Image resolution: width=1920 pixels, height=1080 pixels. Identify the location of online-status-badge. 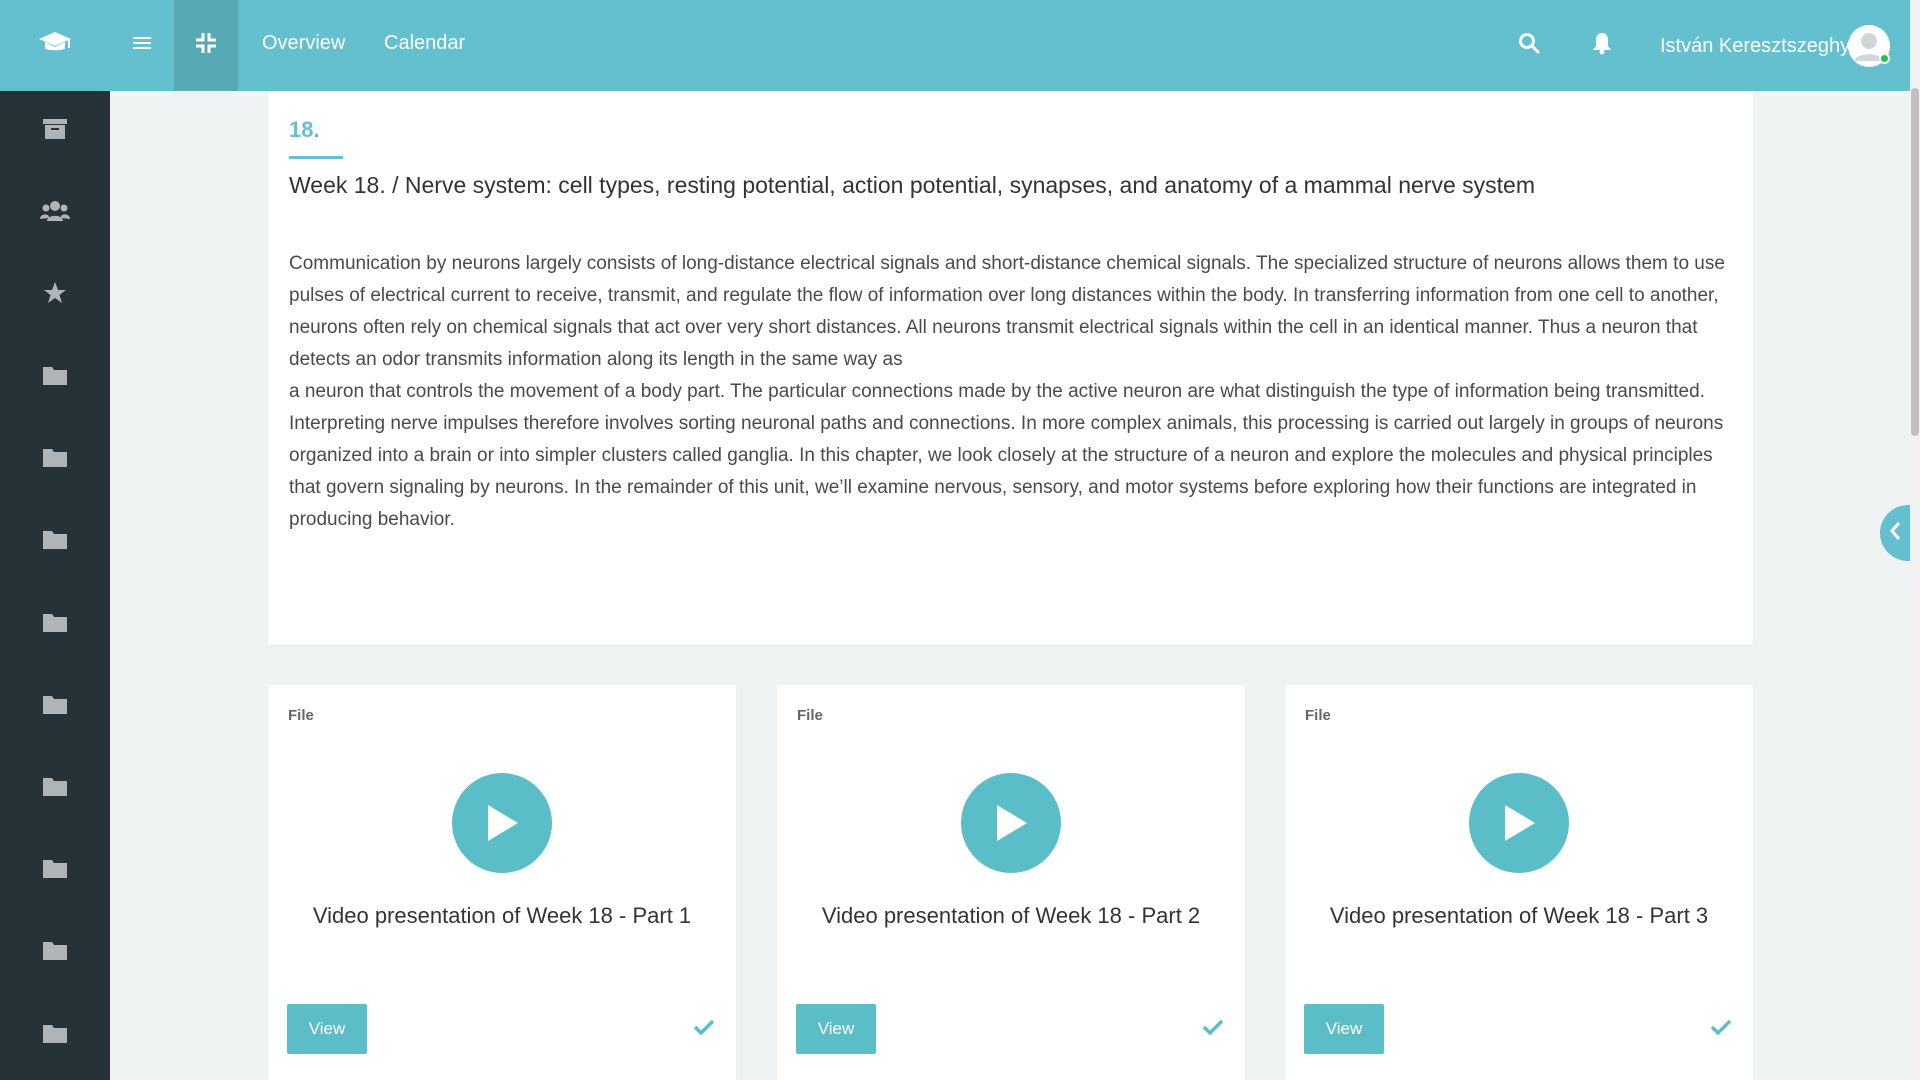
(1884, 58).